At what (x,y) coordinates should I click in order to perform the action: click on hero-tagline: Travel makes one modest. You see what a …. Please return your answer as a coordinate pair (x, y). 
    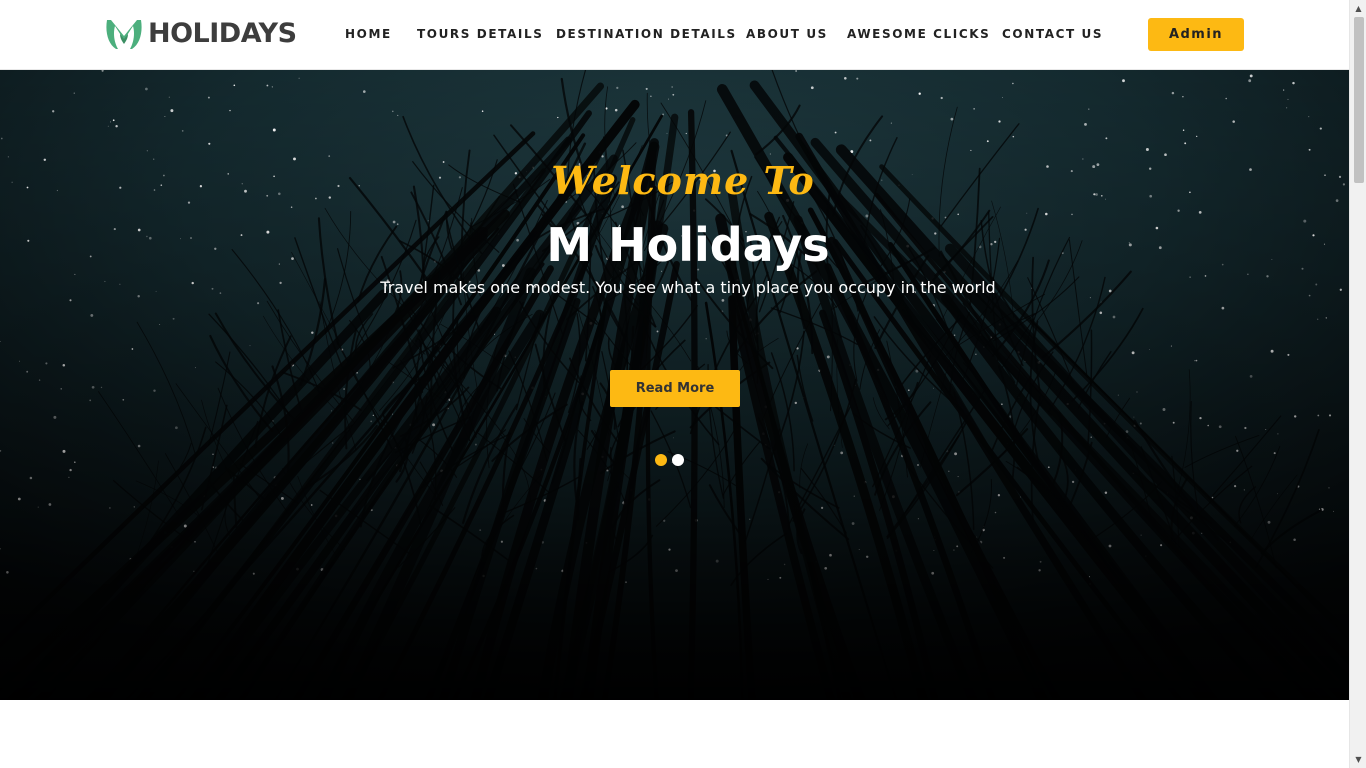
    Looking at the image, I should click on (688, 287).